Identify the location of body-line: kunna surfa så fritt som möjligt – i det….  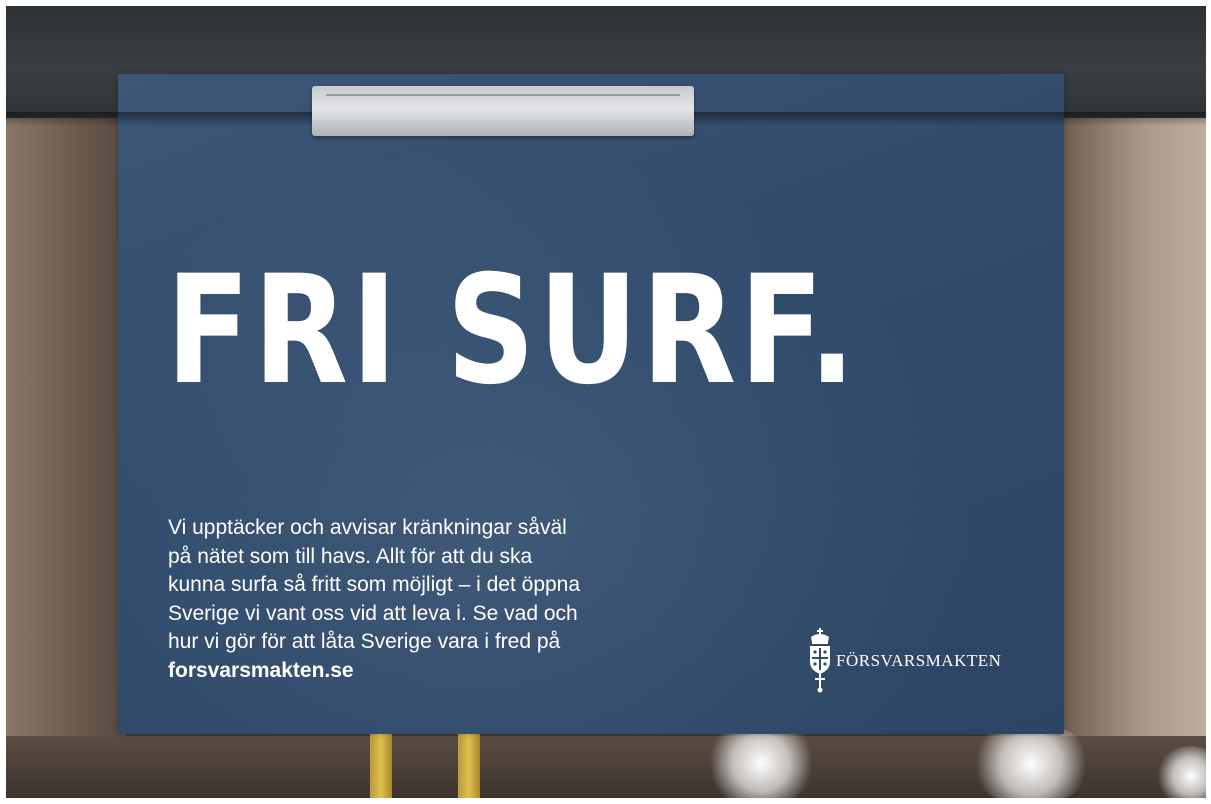
(374, 584).